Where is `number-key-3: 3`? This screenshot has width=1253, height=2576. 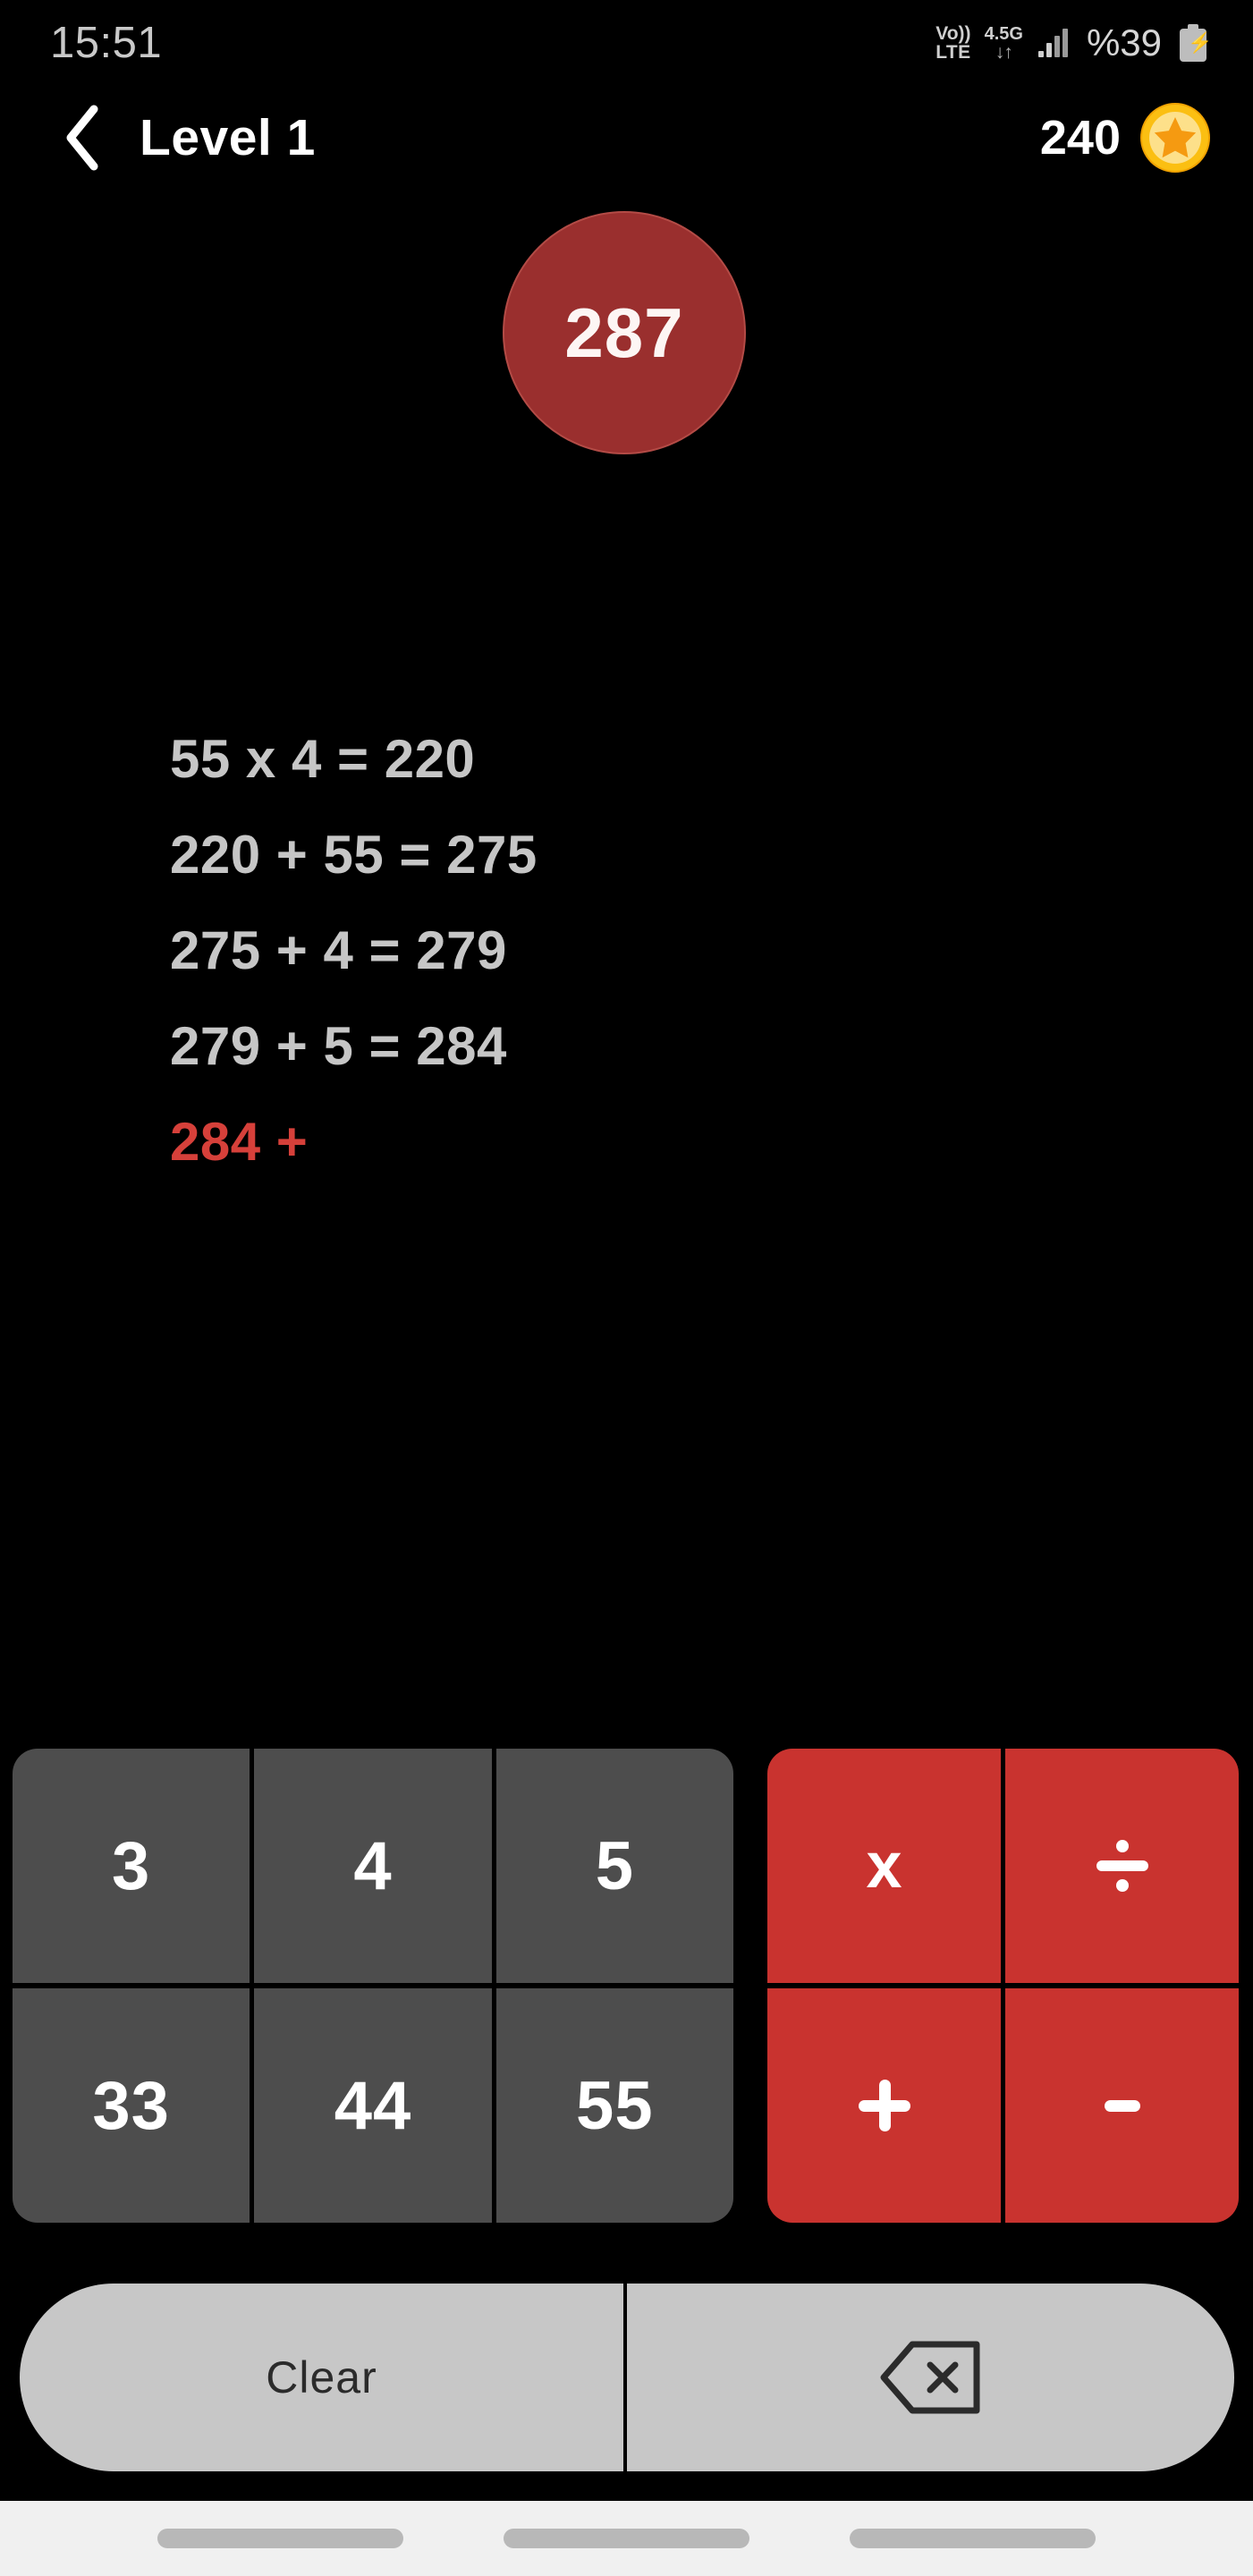
number-key-3: 3 is located at coordinates (131, 1866).